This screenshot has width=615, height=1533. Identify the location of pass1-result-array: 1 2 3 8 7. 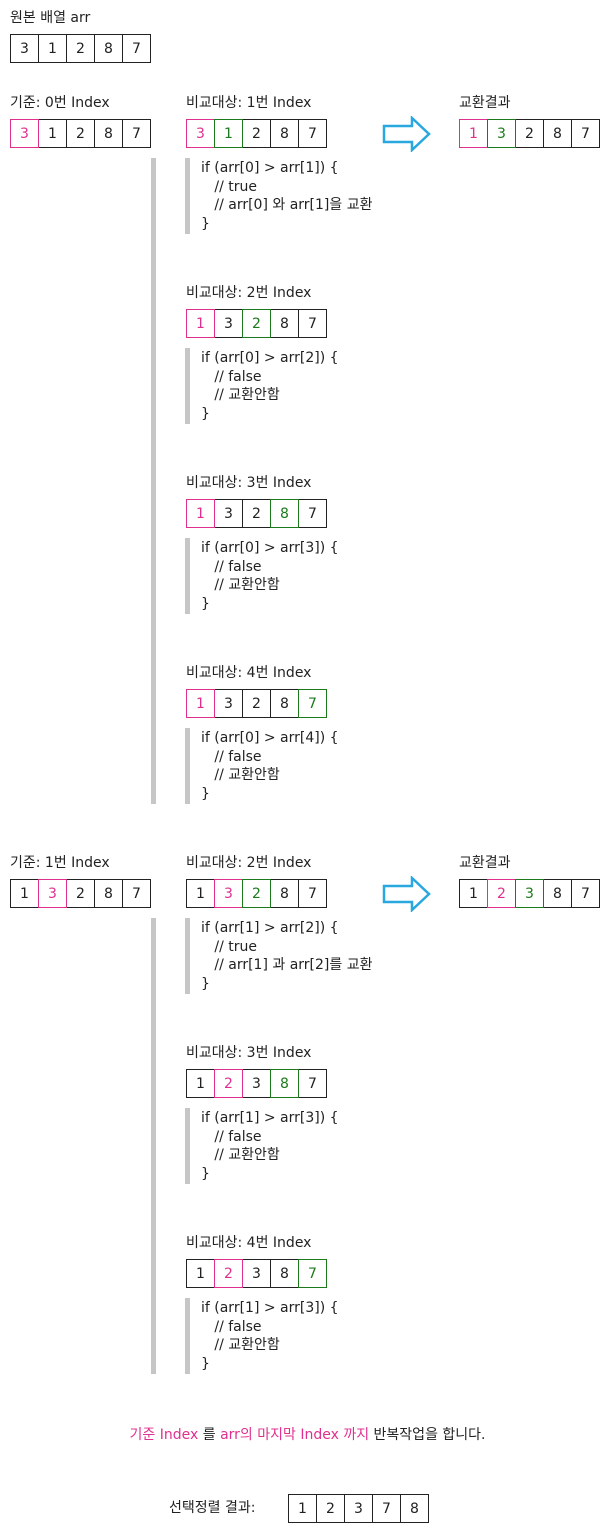
(529, 893).